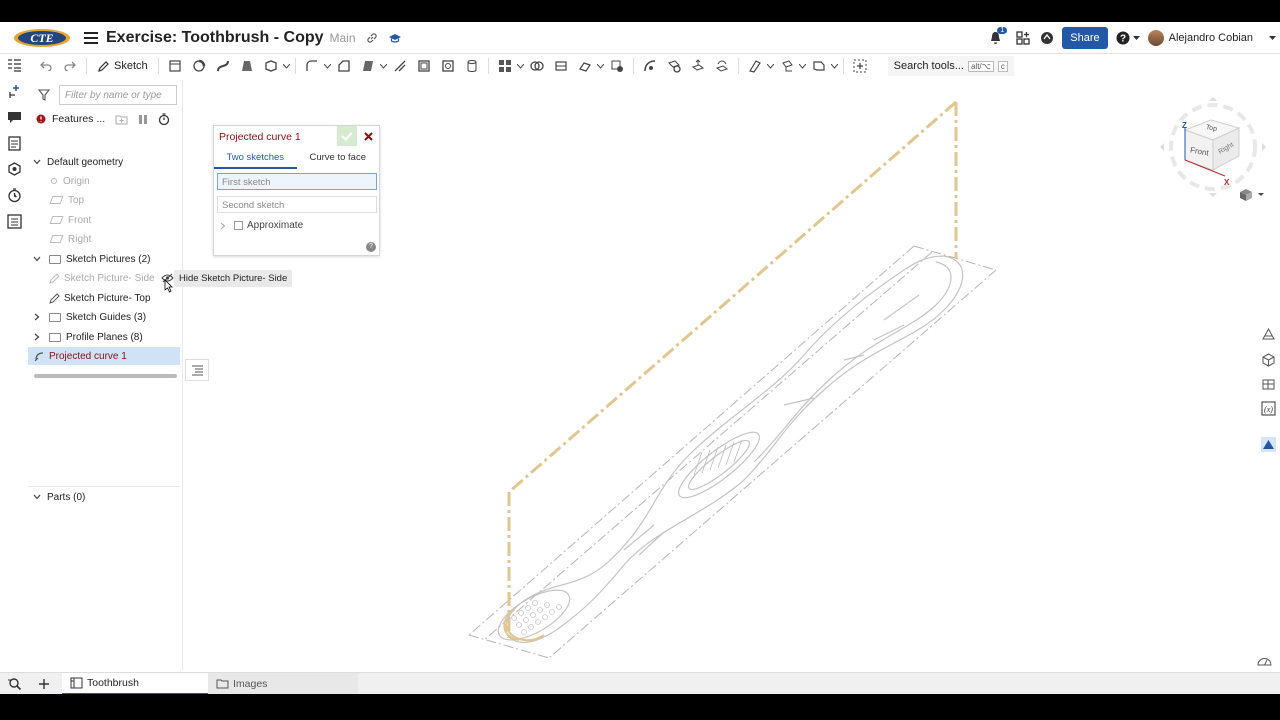 This screenshot has width=1280, height=720. What do you see at coordinates (14, 143) in the screenshot?
I see `properties-icon` at bounding box center [14, 143].